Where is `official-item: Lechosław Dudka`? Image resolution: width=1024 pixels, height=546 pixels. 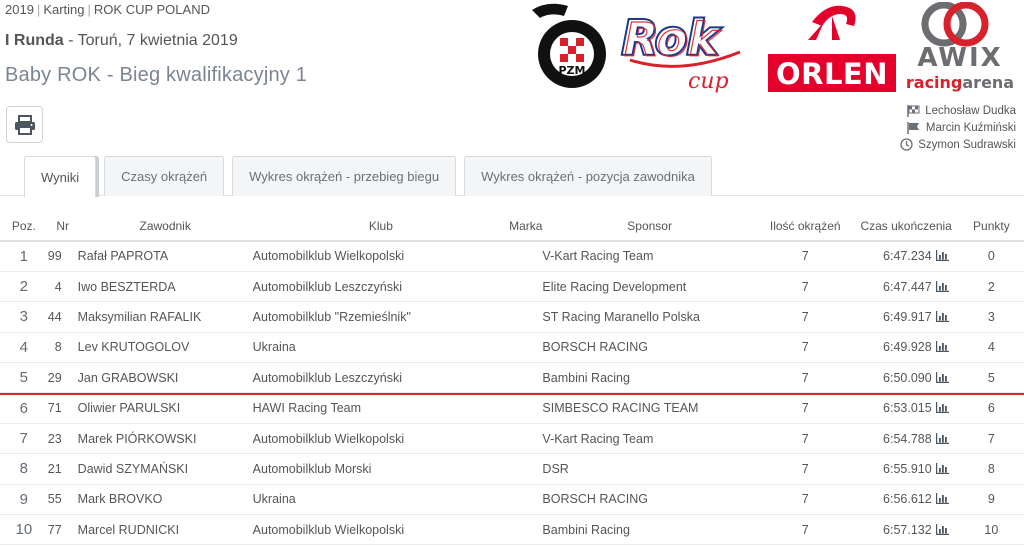 official-item: Lechosław Dudka is located at coordinates (951, 110).